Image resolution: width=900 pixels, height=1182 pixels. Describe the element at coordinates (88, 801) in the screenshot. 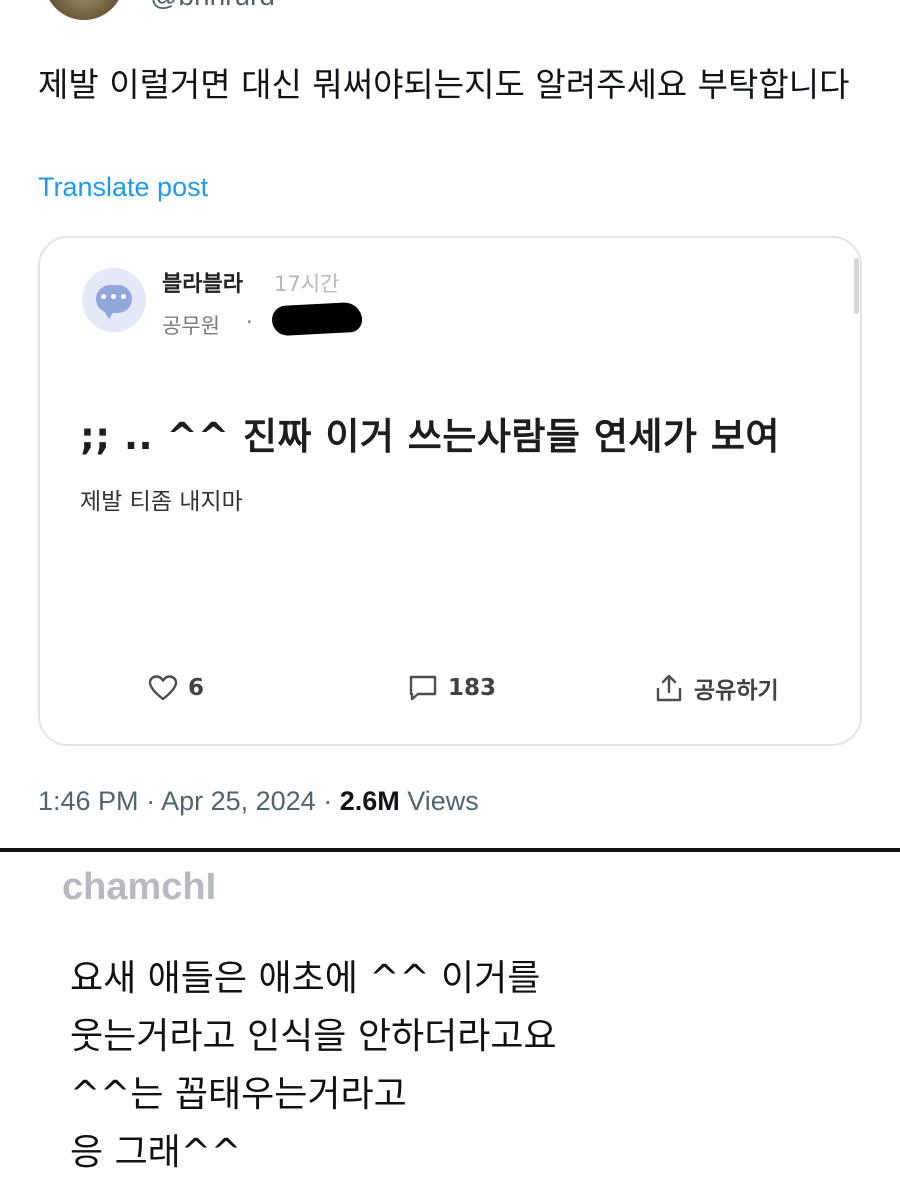

I see `tweet-time: 1:46 PM` at that location.